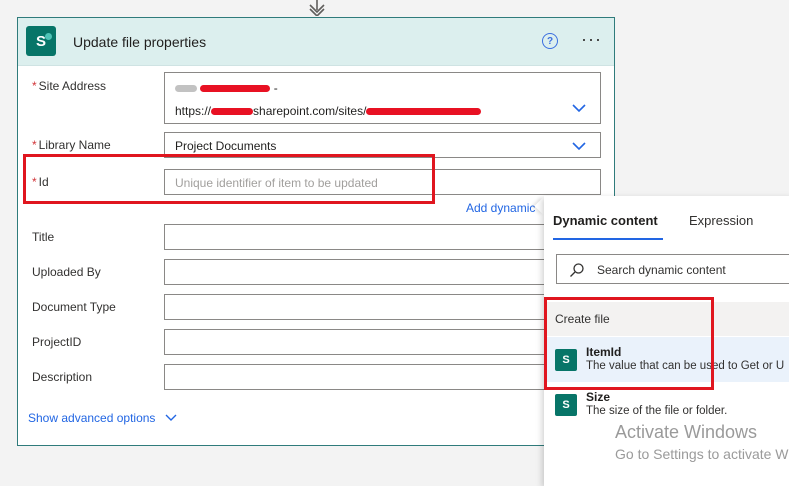 Image resolution: width=789 pixels, height=486 pixels. Describe the element at coordinates (686, 432) in the screenshot. I see `activate-windows-watermark: Activate Windows` at that location.